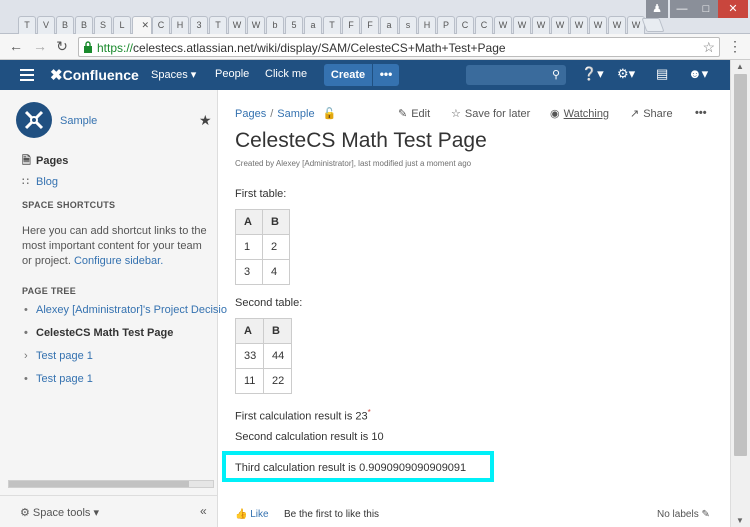  Describe the element at coordinates (294, 25) in the screenshot. I see `browser-tab: 5` at that location.